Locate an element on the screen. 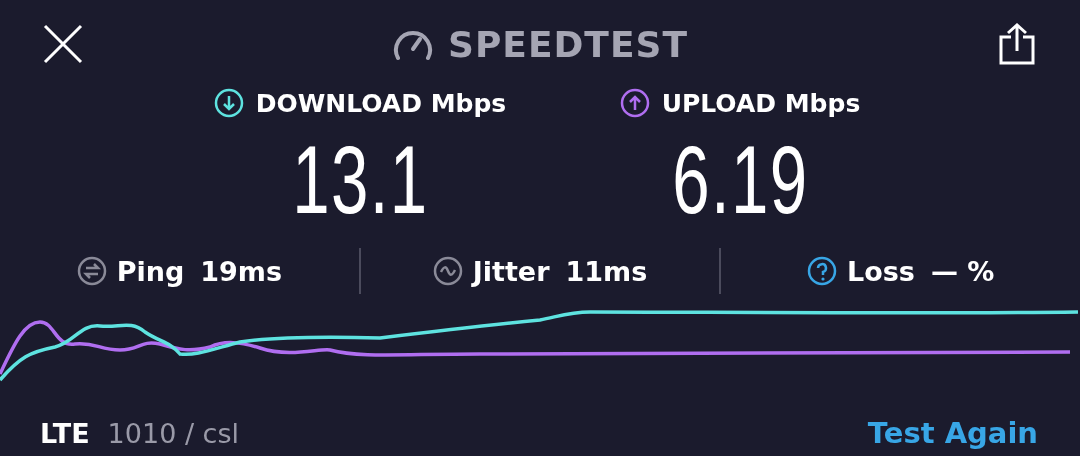 This screenshot has width=1080, height=456. stat-value: — % is located at coordinates (962, 271).